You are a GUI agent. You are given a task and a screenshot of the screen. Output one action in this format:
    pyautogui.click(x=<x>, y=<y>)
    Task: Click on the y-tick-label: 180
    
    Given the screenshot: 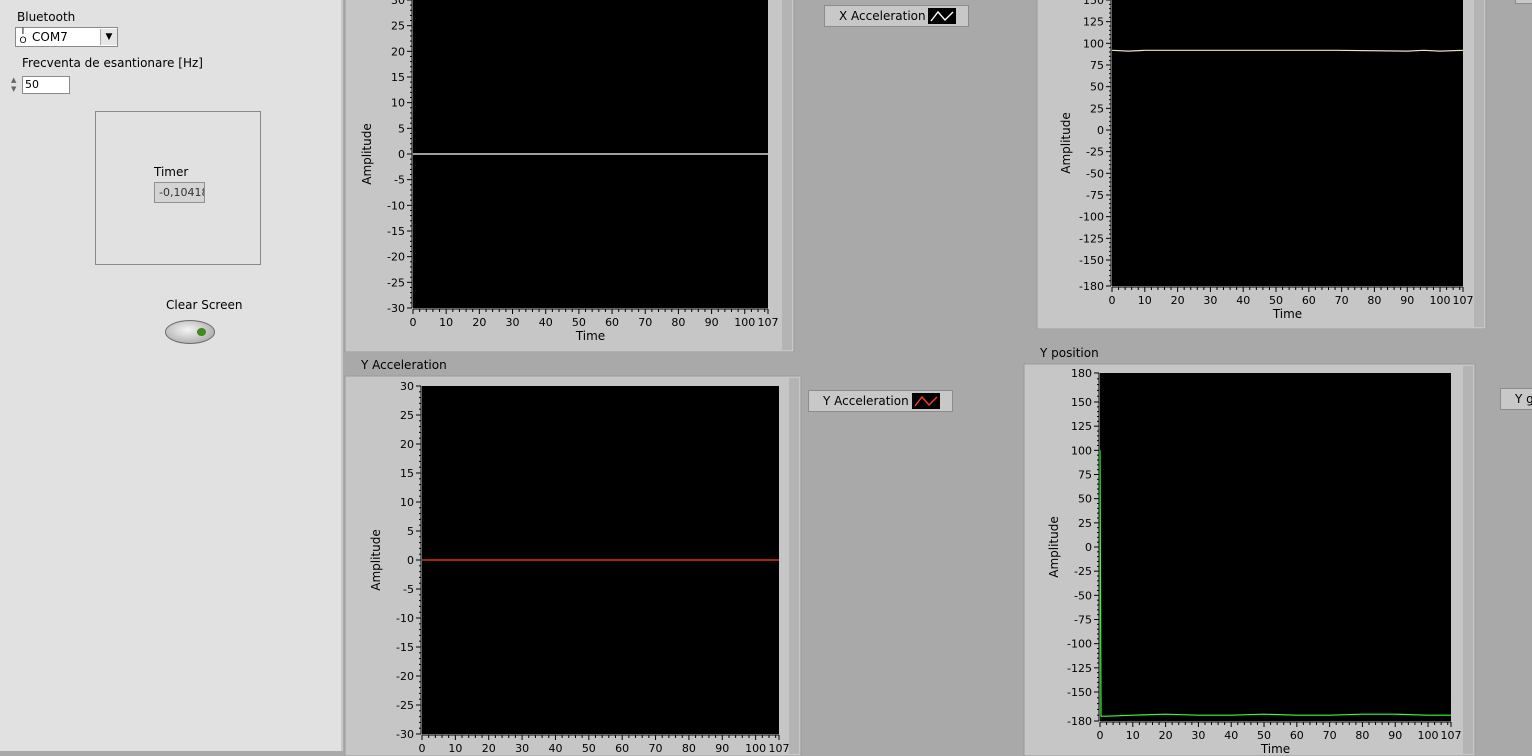 What is the action you would take?
    pyautogui.click(x=1081, y=373)
    